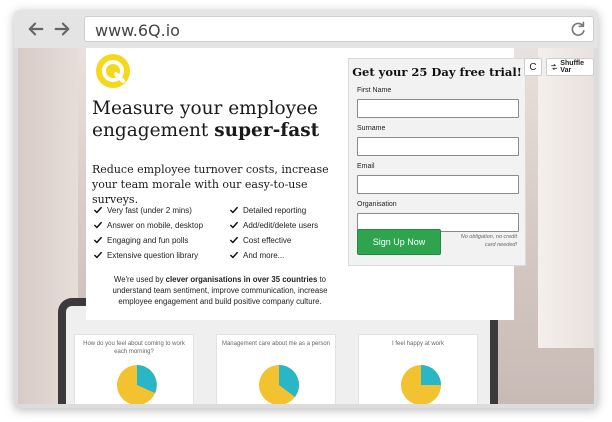 This screenshot has height=422, width=612. What do you see at coordinates (140, 279) in the screenshot?
I see `social-proof-prefix: We're used by` at bounding box center [140, 279].